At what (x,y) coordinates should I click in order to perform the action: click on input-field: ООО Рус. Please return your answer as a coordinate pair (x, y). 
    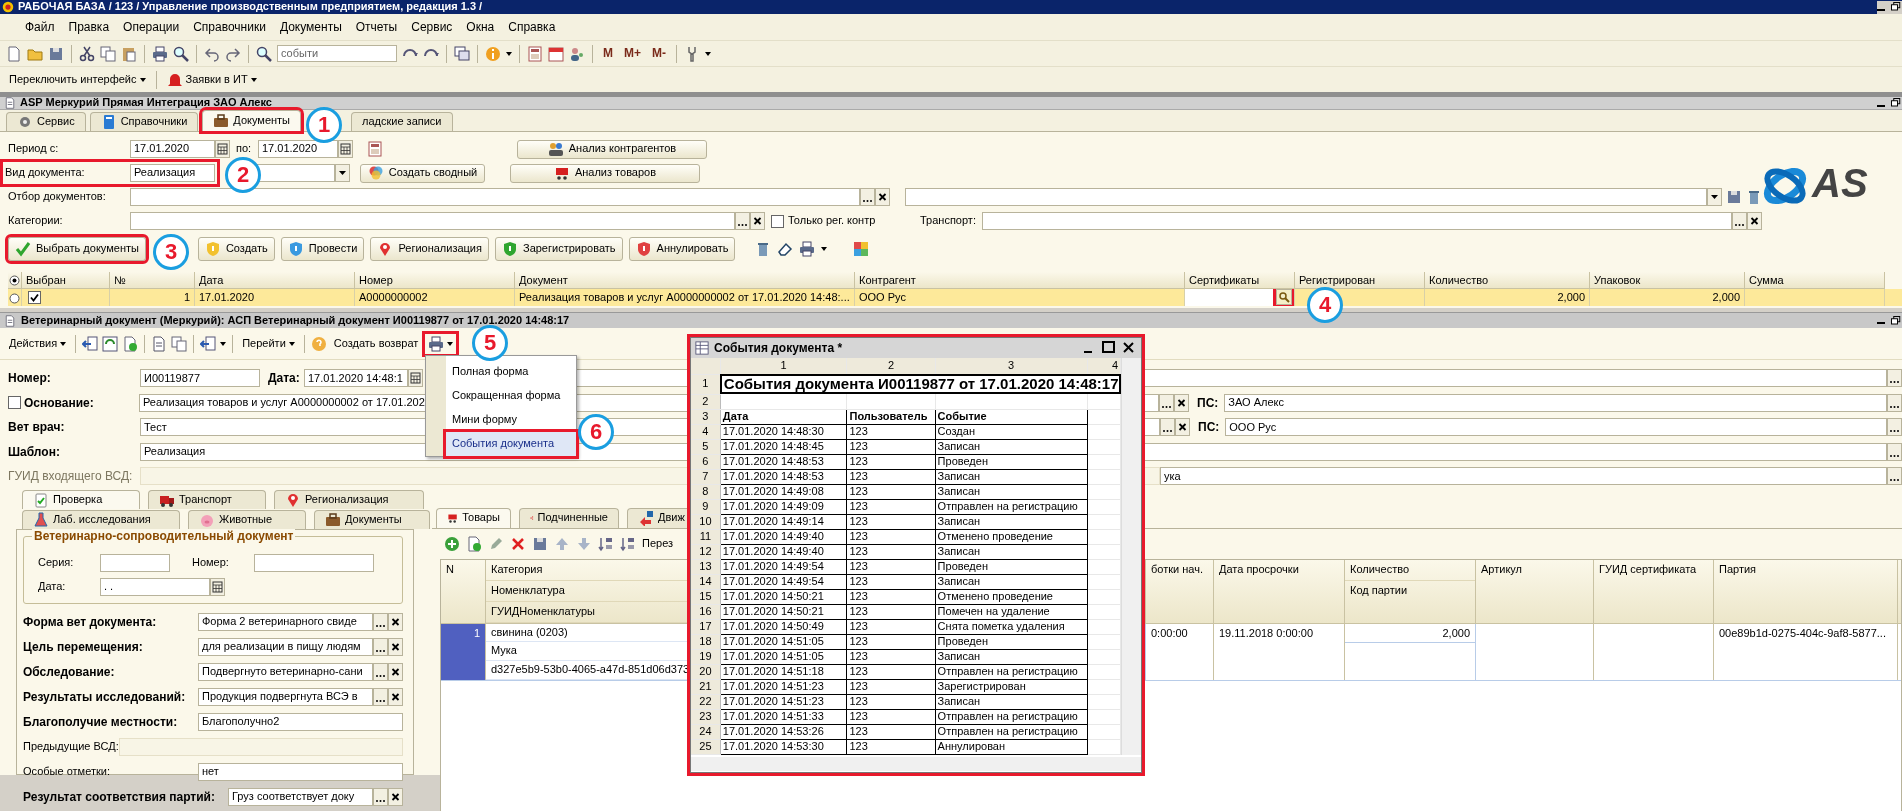
    Looking at the image, I should click on (1556, 427).